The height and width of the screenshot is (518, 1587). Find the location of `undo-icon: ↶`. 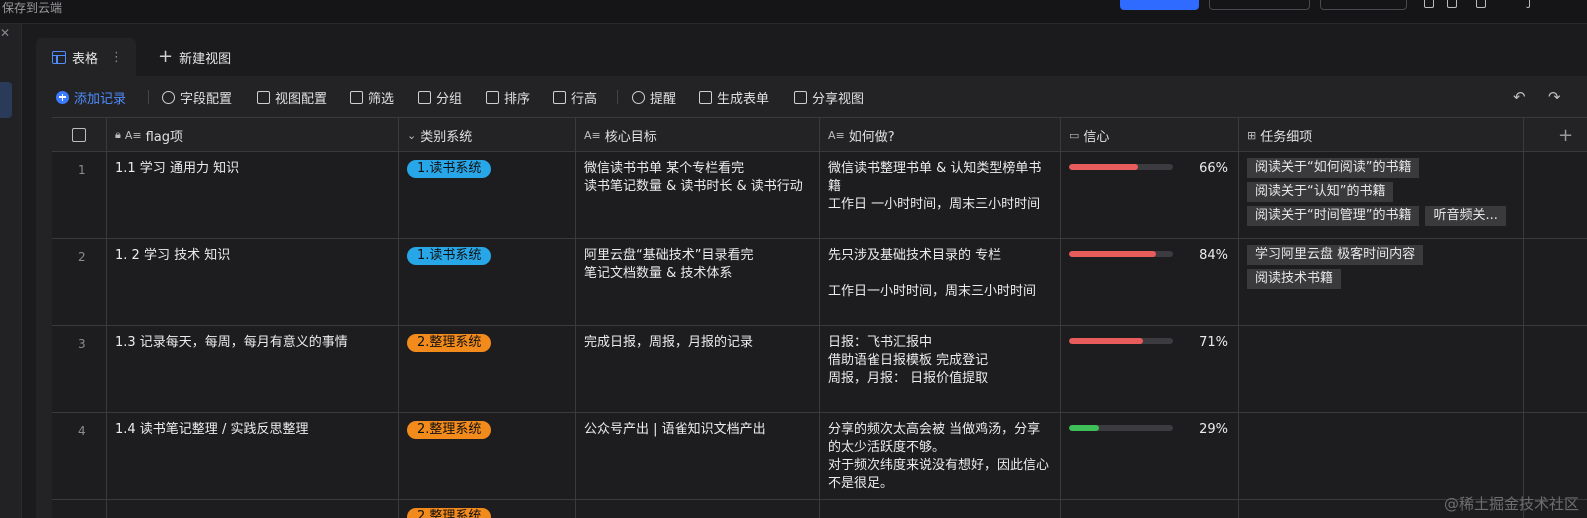

undo-icon: ↶ is located at coordinates (1519, 97).